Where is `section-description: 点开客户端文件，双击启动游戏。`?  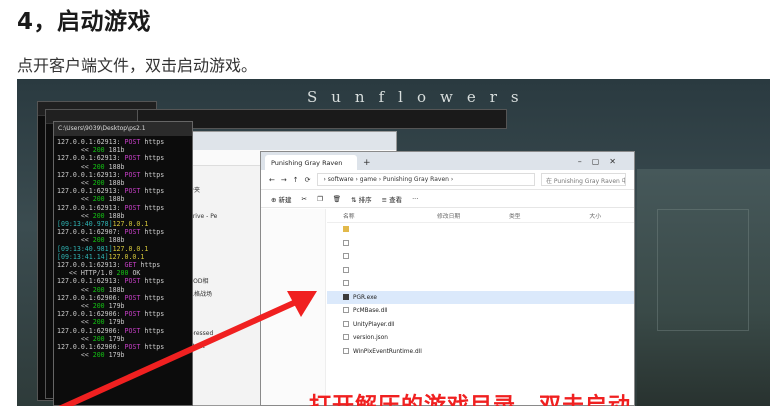
section-description: 点开客户端文件，双击启动游戏。 is located at coordinates (137, 65).